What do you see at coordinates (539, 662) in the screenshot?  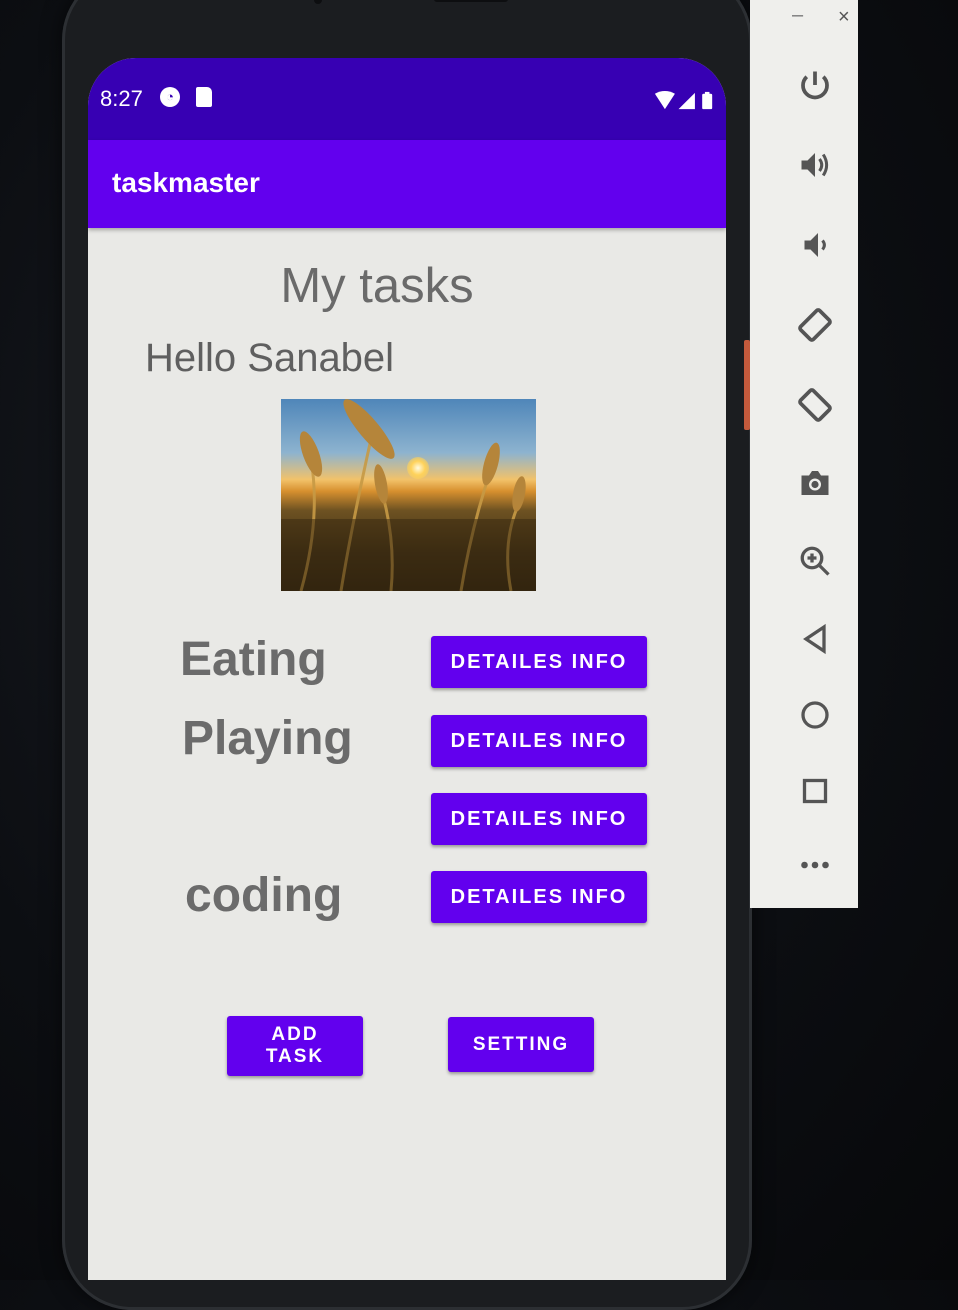 I see `details-info-button-eating: DETAILES INFO` at bounding box center [539, 662].